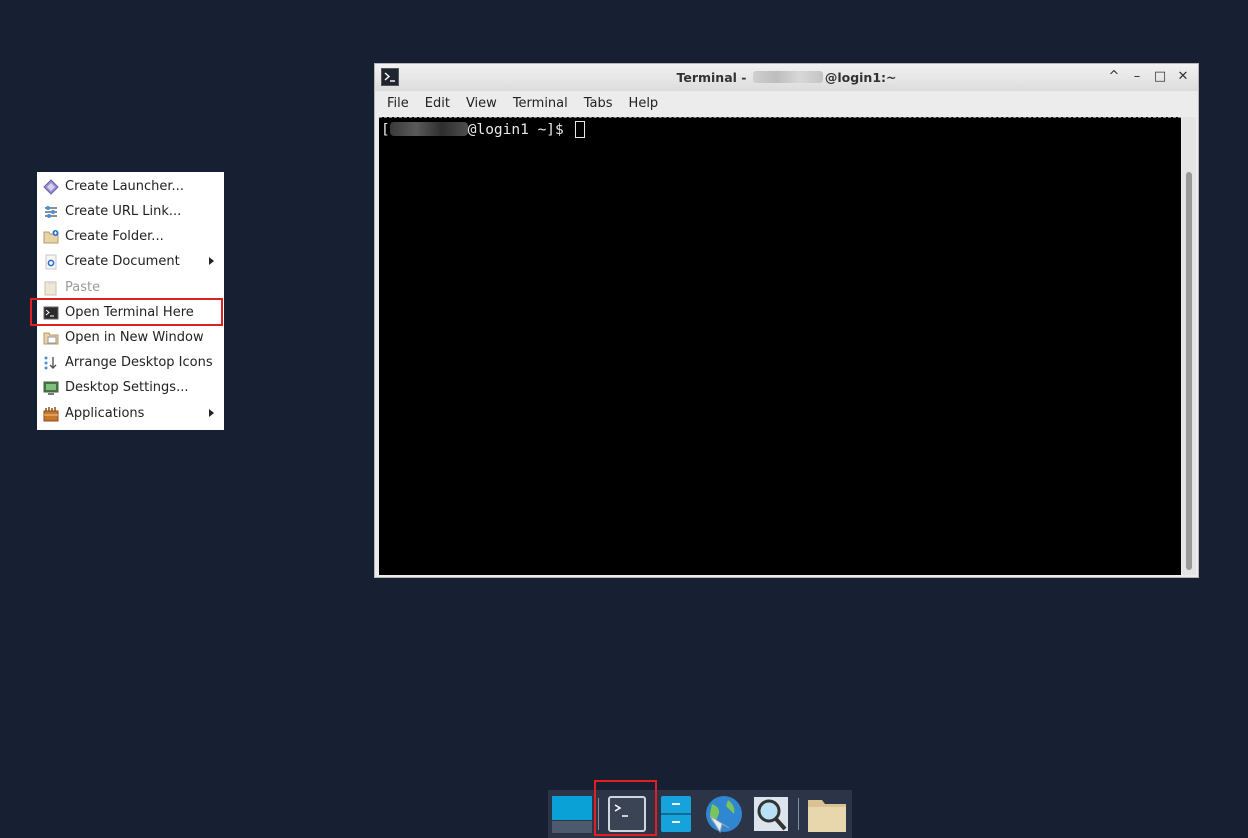 The height and width of the screenshot is (838, 1248). What do you see at coordinates (1183, 77) in the screenshot?
I see `close-button: ✕` at bounding box center [1183, 77].